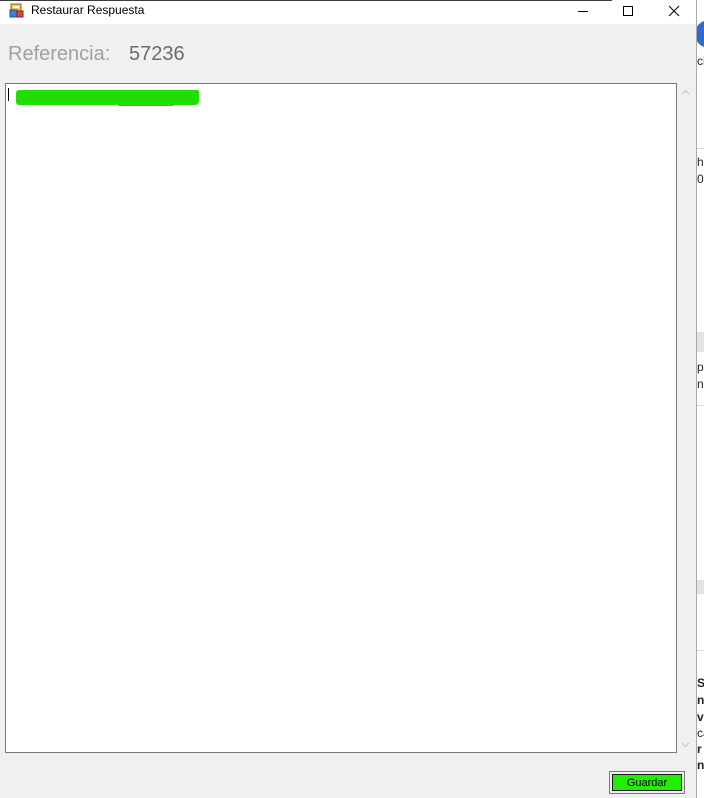 This screenshot has width=704, height=798. Describe the element at coordinates (348, 12) in the screenshot. I see `title-bar: Restaurar Respuesta` at that location.